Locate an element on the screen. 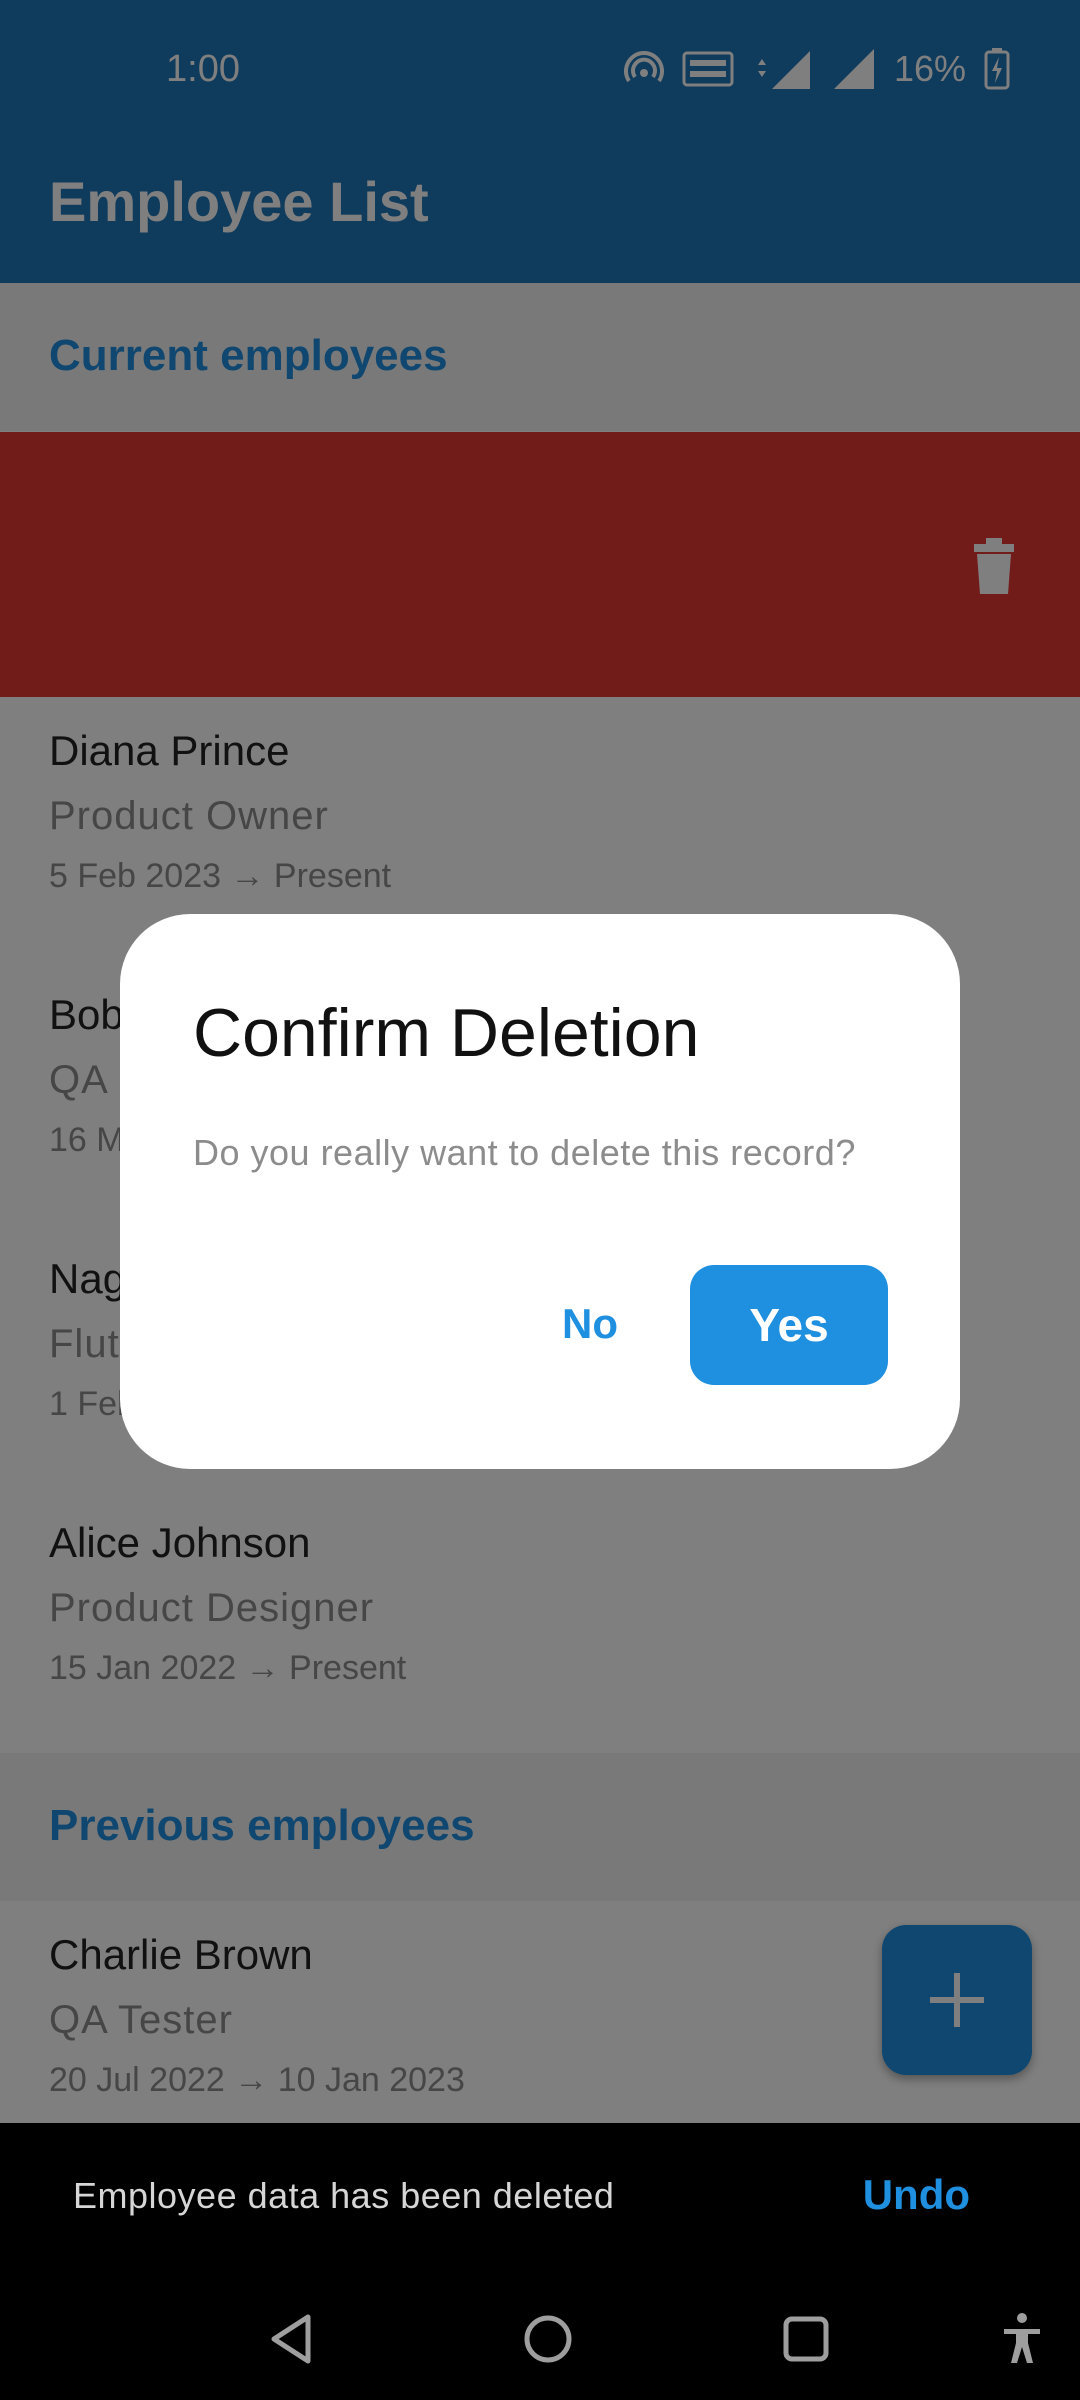 This screenshot has width=1080, height=2400. undo-button: Undo is located at coordinates (916, 2195).